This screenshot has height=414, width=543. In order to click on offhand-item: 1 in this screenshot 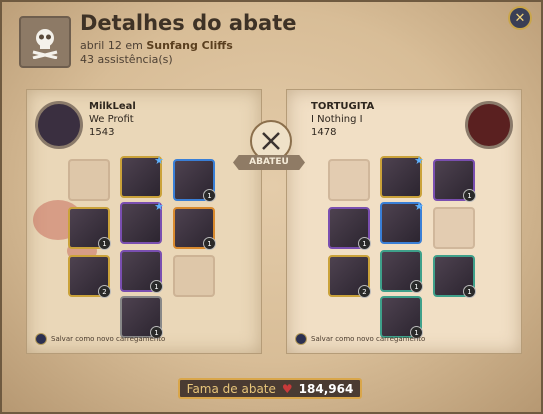, I will do `click(194, 228)`.